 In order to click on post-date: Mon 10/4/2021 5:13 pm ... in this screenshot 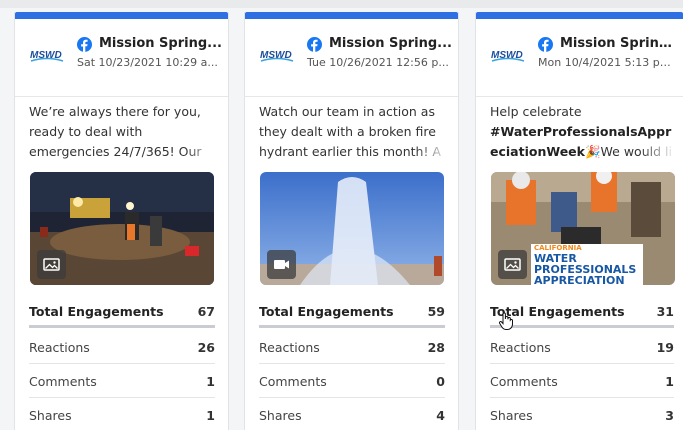, I will do `click(608, 62)`.